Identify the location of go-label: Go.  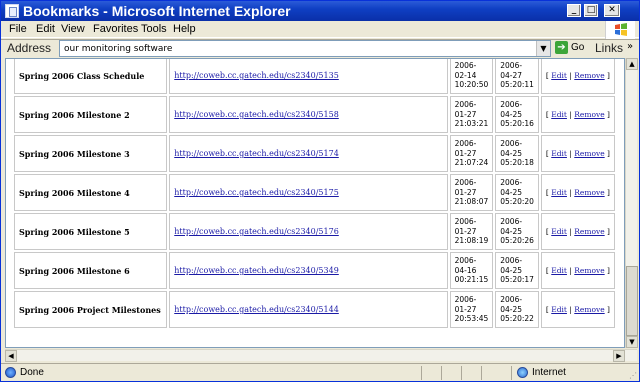
(578, 47).